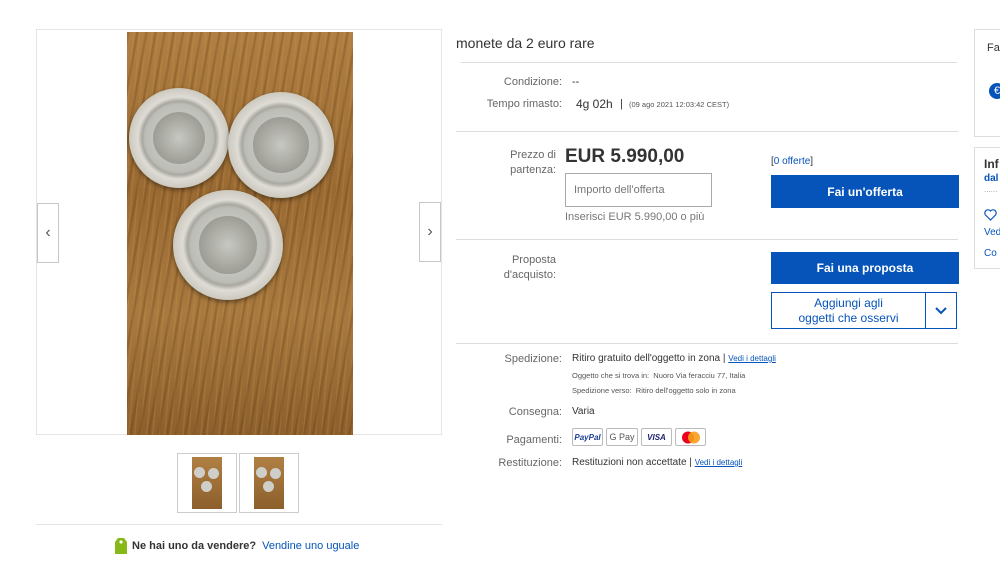 Image resolution: width=1000 pixels, height=570 pixels. Describe the element at coordinates (752, 358) in the screenshot. I see `shipping-details-link: Vedi i dettagli` at that location.